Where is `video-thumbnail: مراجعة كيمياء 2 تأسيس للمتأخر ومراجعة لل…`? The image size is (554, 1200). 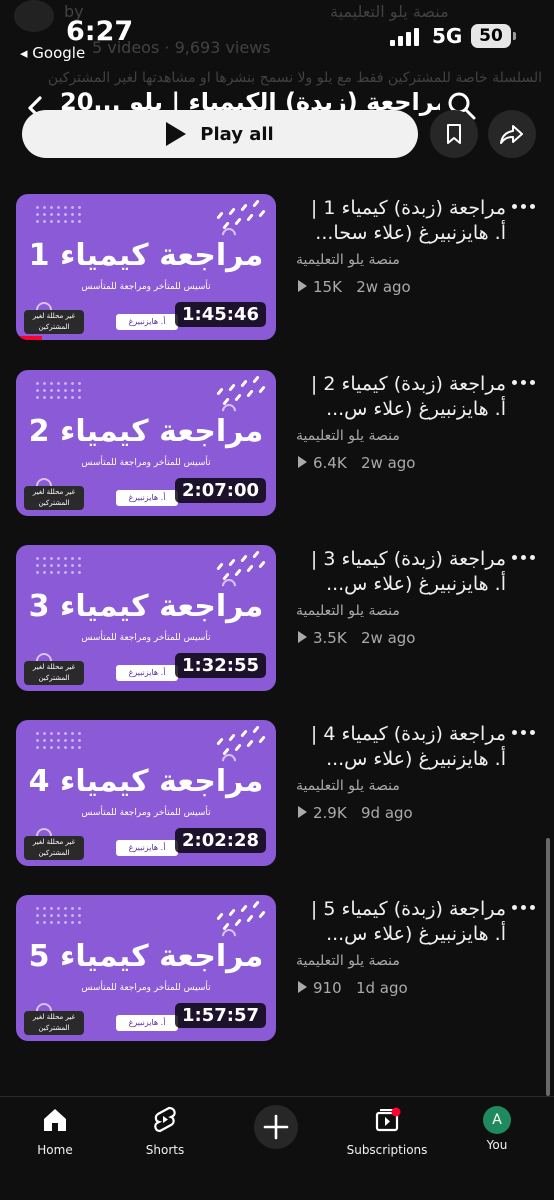 video-thumbnail: مراجعة كيمياء 2 تأسيس للمتأخر ومراجعة لل… is located at coordinates (146, 443).